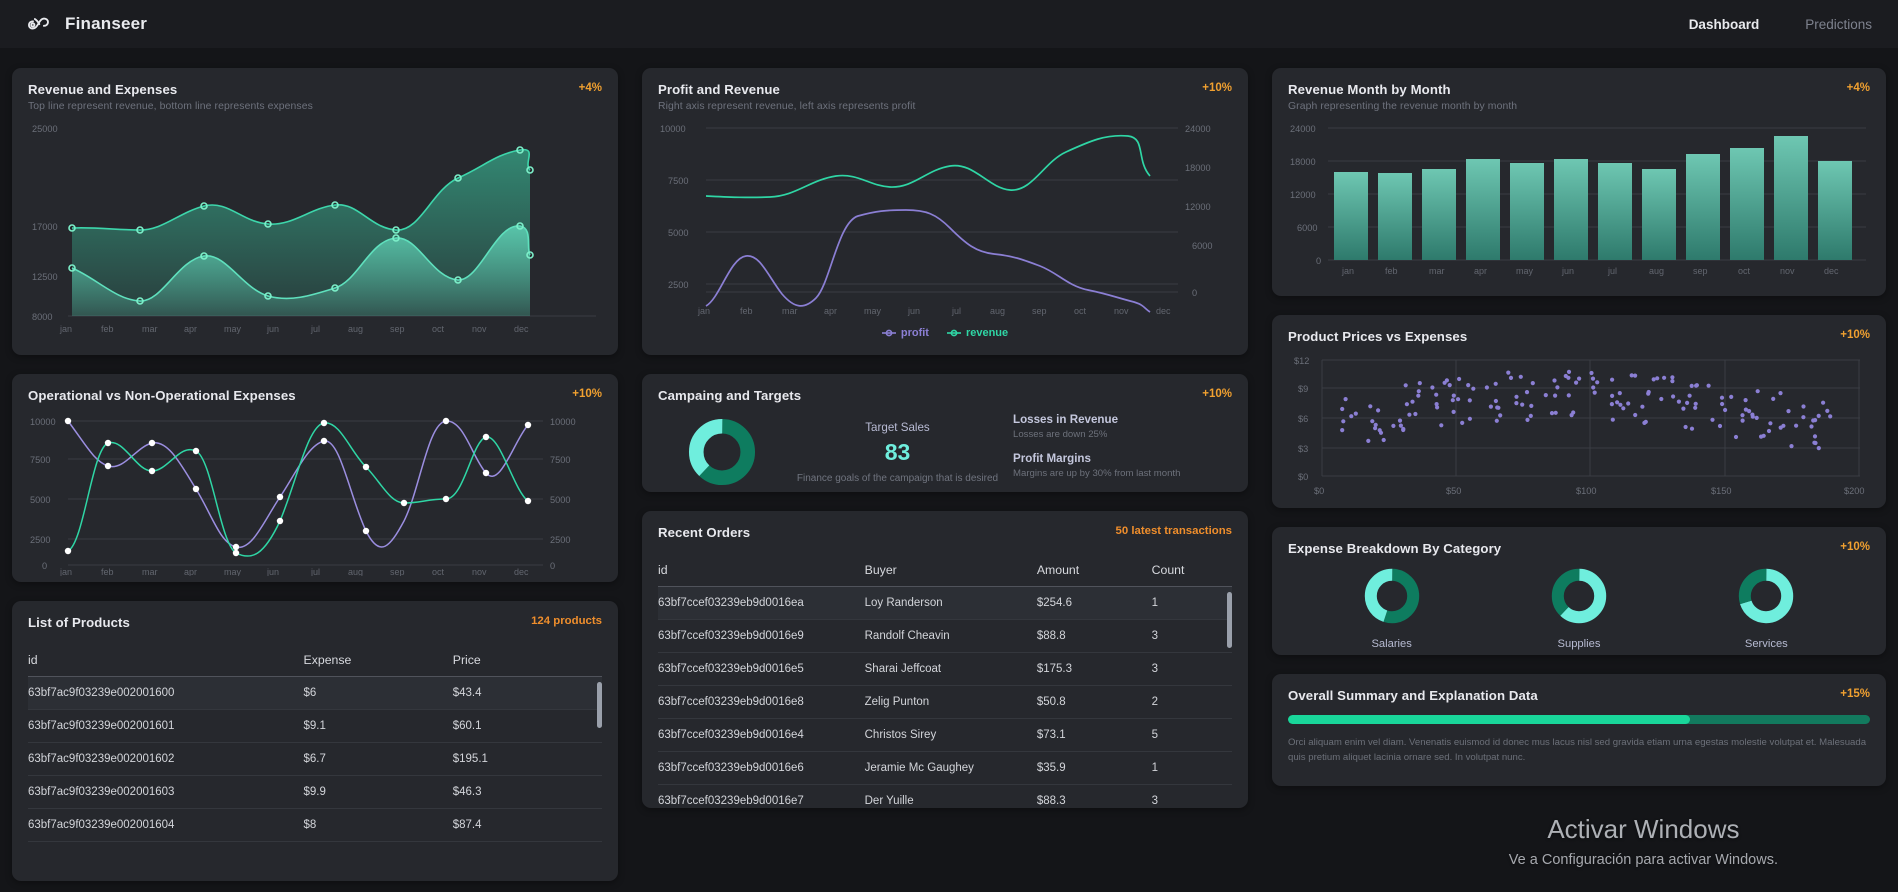  What do you see at coordinates (1489, 719) in the screenshot?
I see `summary-progress-fill` at bounding box center [1489, 719].